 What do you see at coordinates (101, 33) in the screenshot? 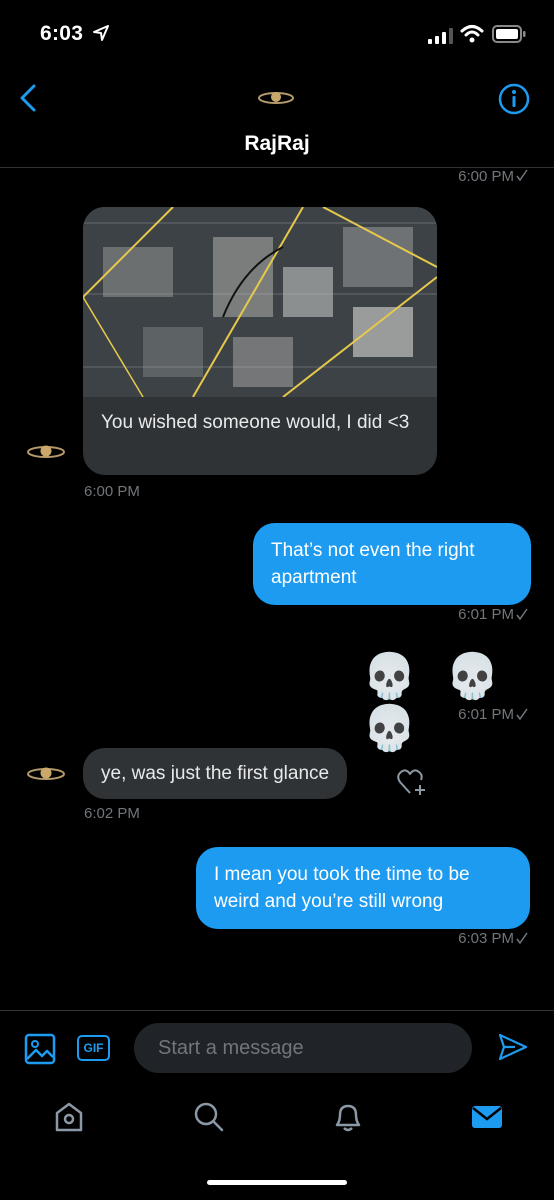
I see `location-arrow-icon` at bounding box center [101, 33].